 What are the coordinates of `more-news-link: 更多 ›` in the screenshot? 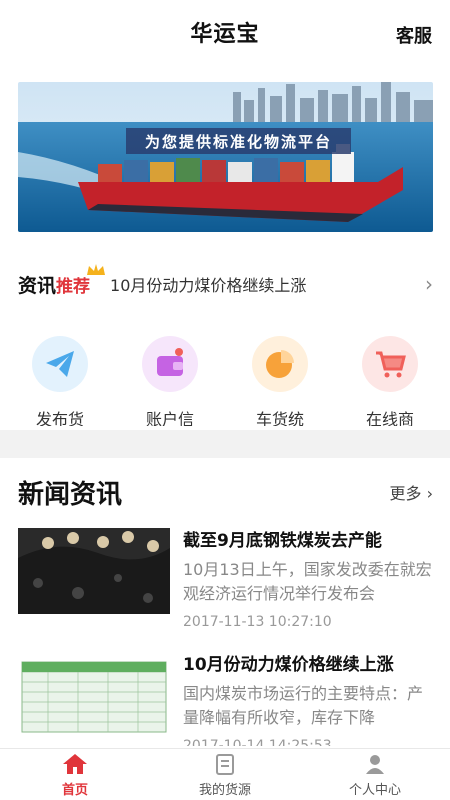 It's located at (412, 492).